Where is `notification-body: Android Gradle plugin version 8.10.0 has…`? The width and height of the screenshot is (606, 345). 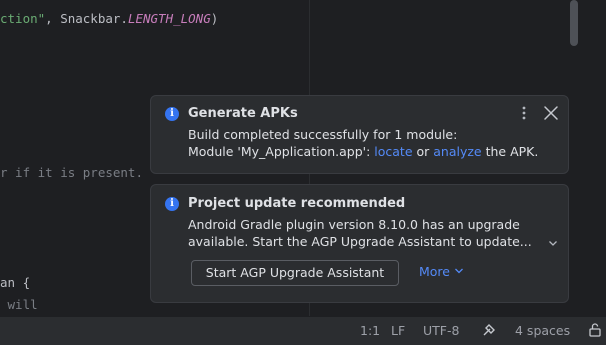 notification-body: Android Gradle plugin version 8.10.0 has… is located at coordinates (354, 224).